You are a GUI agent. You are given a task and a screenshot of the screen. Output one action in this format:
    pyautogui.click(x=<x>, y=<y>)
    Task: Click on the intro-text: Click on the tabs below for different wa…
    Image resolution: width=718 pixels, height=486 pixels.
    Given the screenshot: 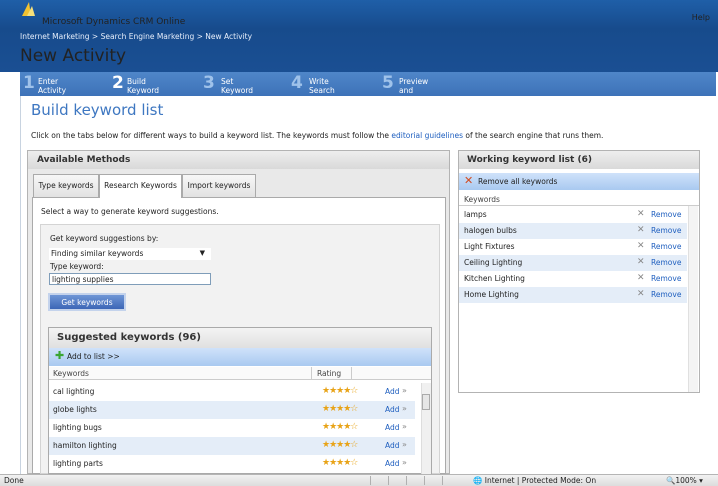 What is the action you would take?
    pyautogui.click(x=317, y=135)
    